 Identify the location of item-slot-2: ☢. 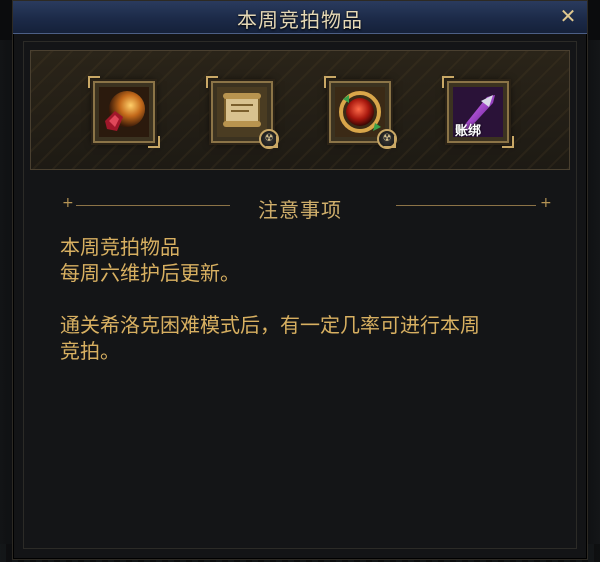
(242, 112).